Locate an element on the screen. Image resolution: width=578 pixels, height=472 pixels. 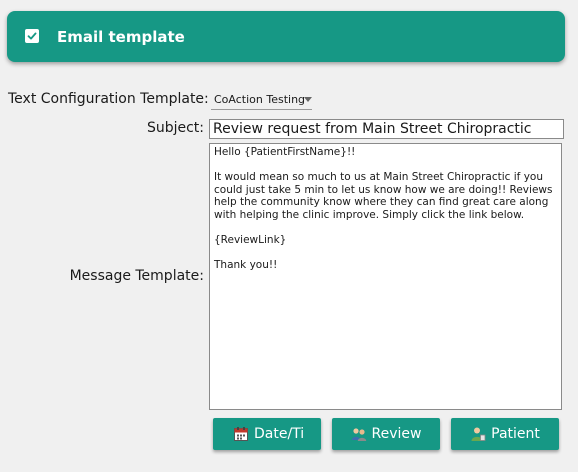
insert-review-button: Review is located at coordinates (386, 434).